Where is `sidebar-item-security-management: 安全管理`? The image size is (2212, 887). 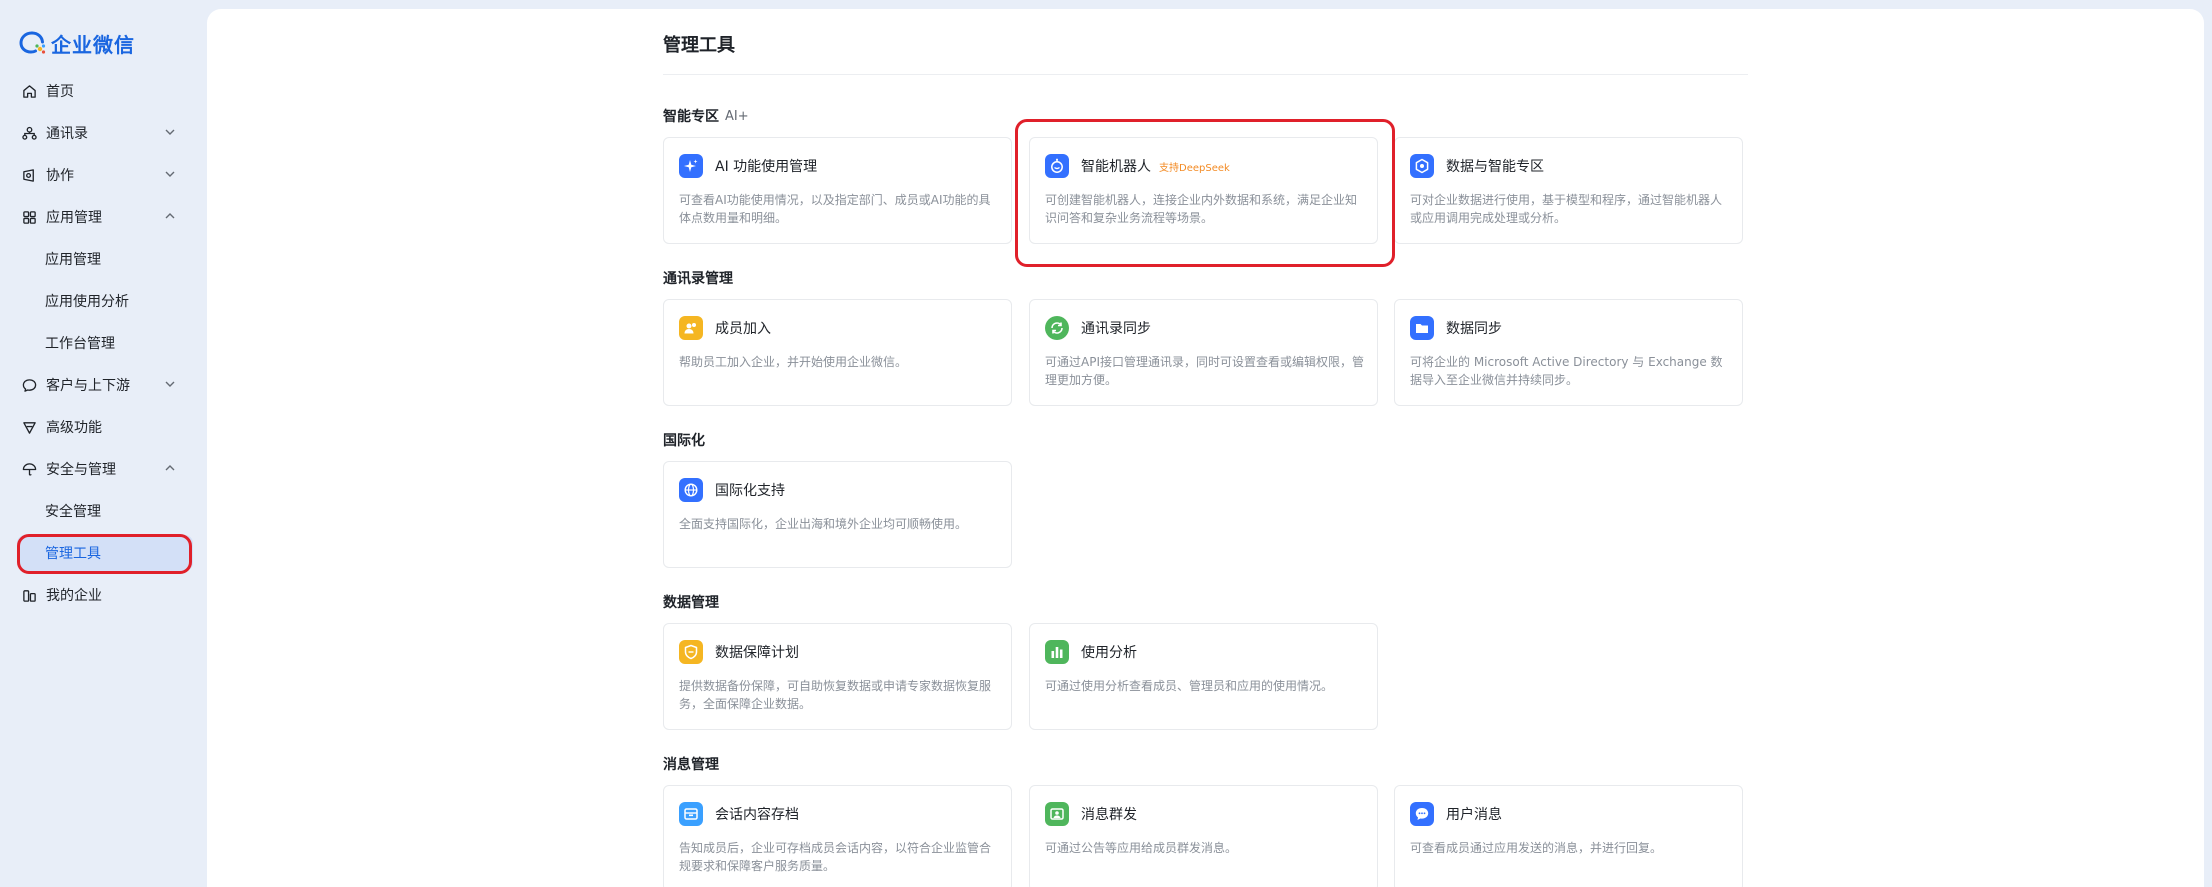
sidebar-item-security-management: 安全管理 is located at coordinates (105, 511).